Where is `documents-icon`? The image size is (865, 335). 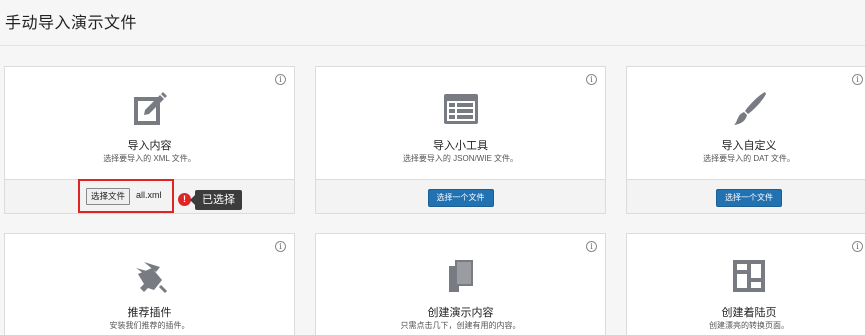
documents-icon is located at coordinates (460, 276).